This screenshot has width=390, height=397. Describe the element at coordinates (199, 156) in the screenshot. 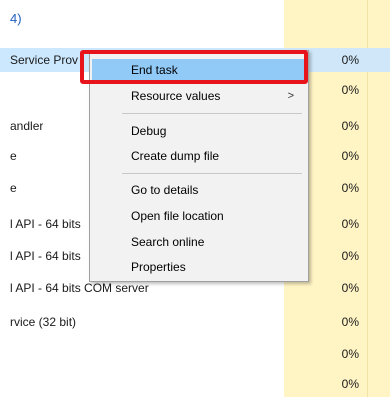

I see `menu-item-create-dump-file: Create dump file` at that location.